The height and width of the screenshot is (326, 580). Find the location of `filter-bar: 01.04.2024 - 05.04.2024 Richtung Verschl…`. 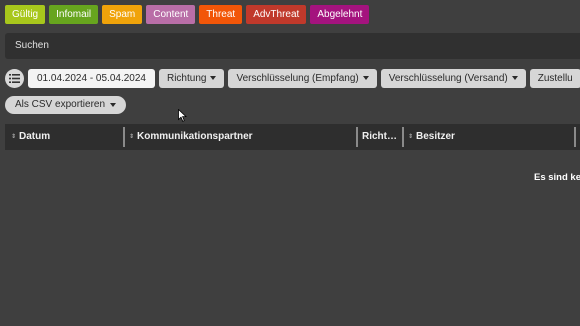

filter-bar: 01.04.2024 - 05.04.2024 Richtung Verschl… is located at coordinates (292, 78).